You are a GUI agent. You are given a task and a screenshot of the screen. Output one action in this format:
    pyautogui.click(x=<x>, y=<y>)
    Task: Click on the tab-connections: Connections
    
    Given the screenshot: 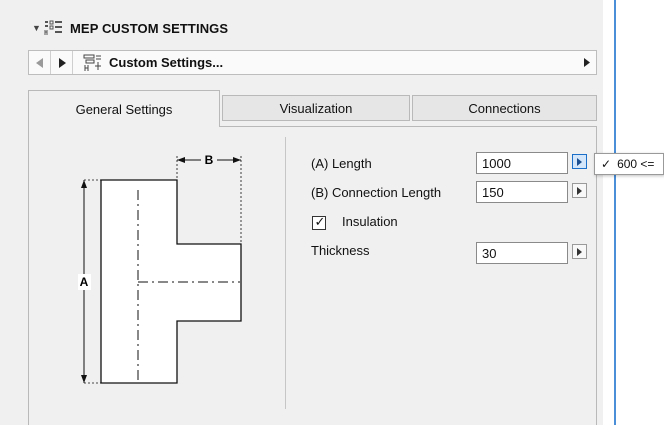 What is the action you would take?
    pyautogui.click(x=504, y=108)
    